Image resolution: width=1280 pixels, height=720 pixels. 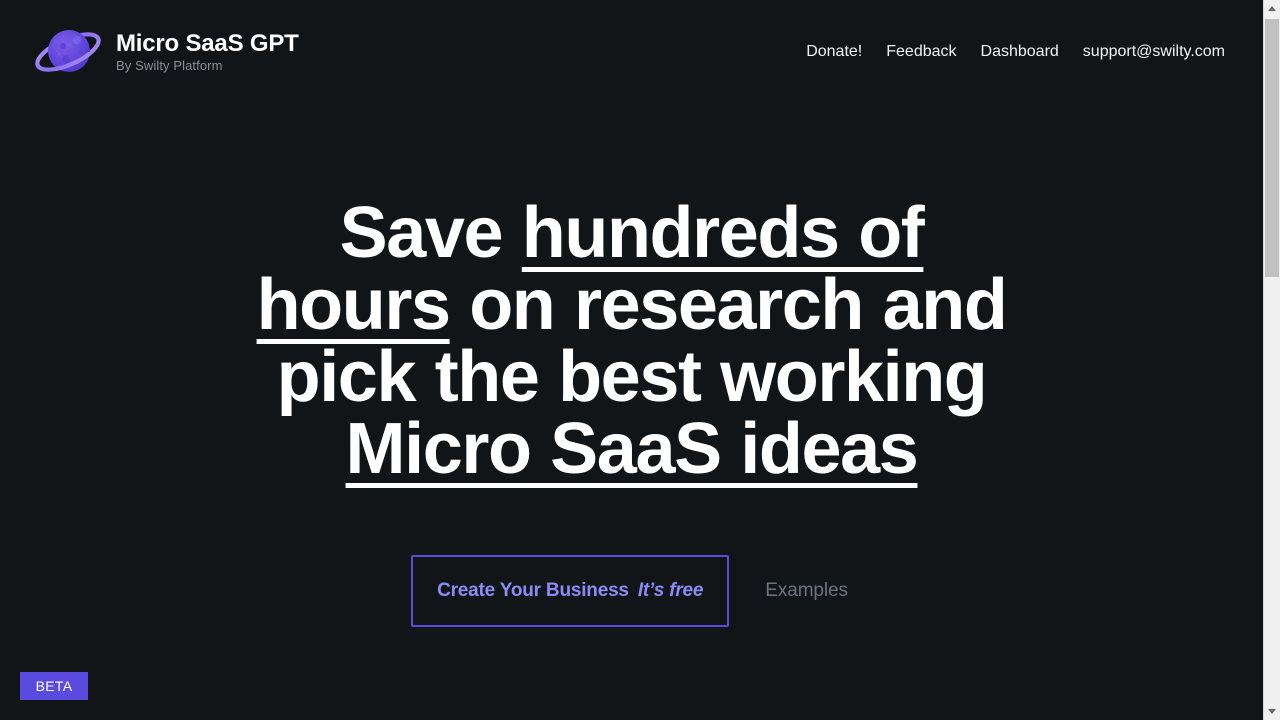 What do you see at coordinates (169, 66) in the screenshot?
I see `brand-subtitle: By Swilty Platform` at bounding box center [169, 66].